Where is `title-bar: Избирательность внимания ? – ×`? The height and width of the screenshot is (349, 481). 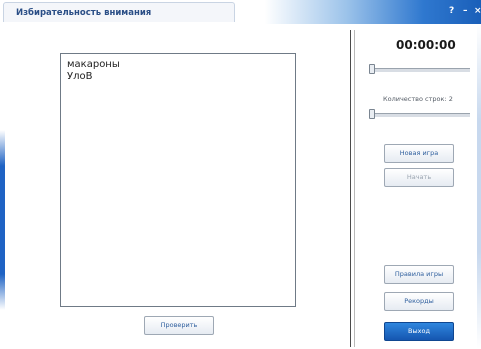
title-bar: Избирательность внимания ? – × is located at coordinates (240, 12).